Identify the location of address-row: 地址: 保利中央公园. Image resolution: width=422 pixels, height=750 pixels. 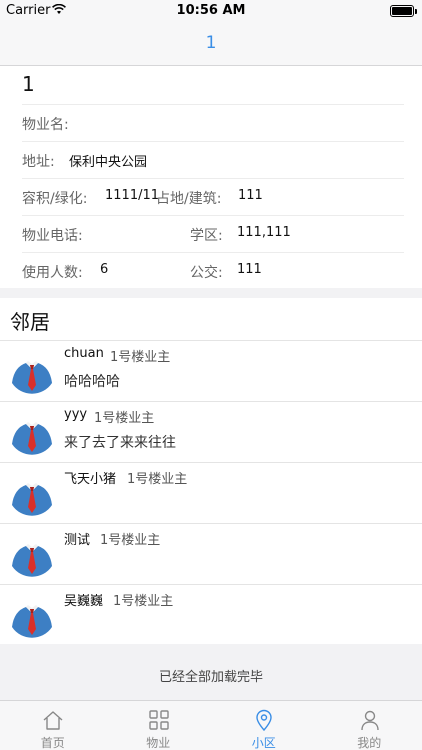
(213, 159).